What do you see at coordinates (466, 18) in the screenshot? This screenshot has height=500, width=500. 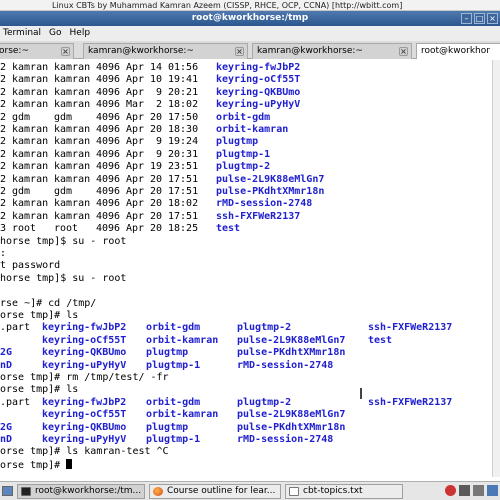 I see `minimize-button: –` at bounding box center [466, 18].